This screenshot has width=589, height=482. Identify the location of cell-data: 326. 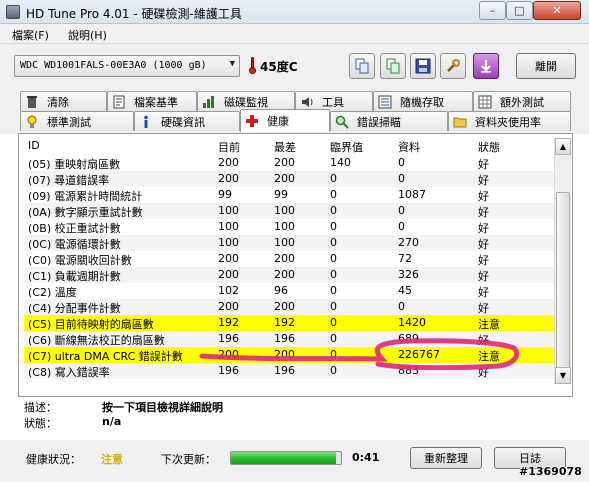
(408, 274).